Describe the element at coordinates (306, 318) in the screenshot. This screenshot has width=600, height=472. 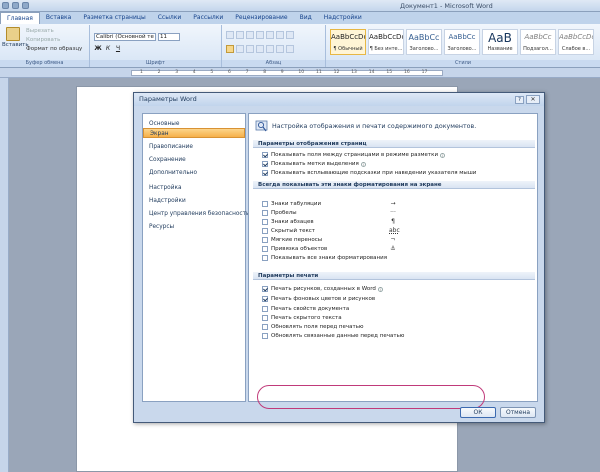
I see `option-label: Печать скрытого текста` at that location.